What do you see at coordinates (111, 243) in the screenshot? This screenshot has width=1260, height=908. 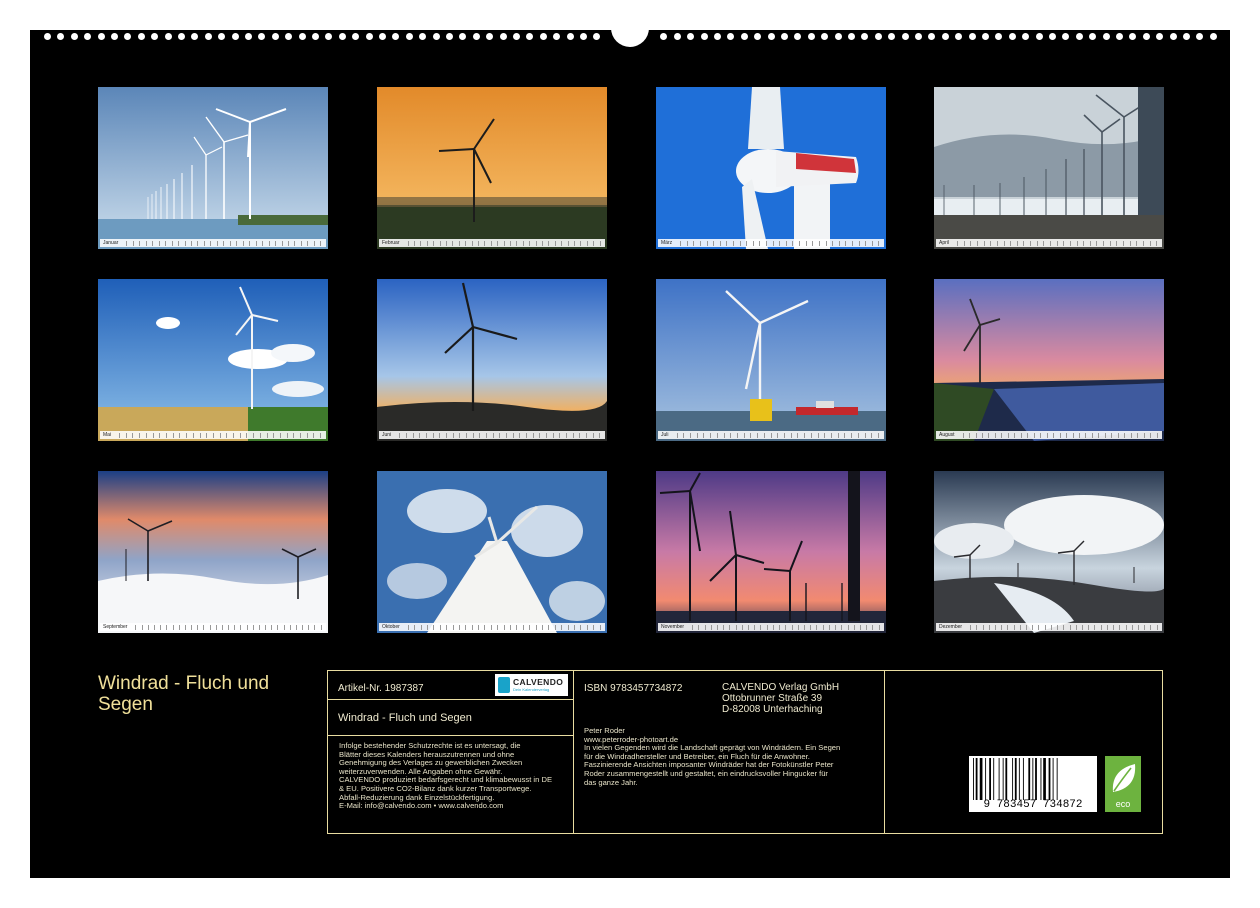 I see `month-label: Januar` at bounding box center [111, 243].